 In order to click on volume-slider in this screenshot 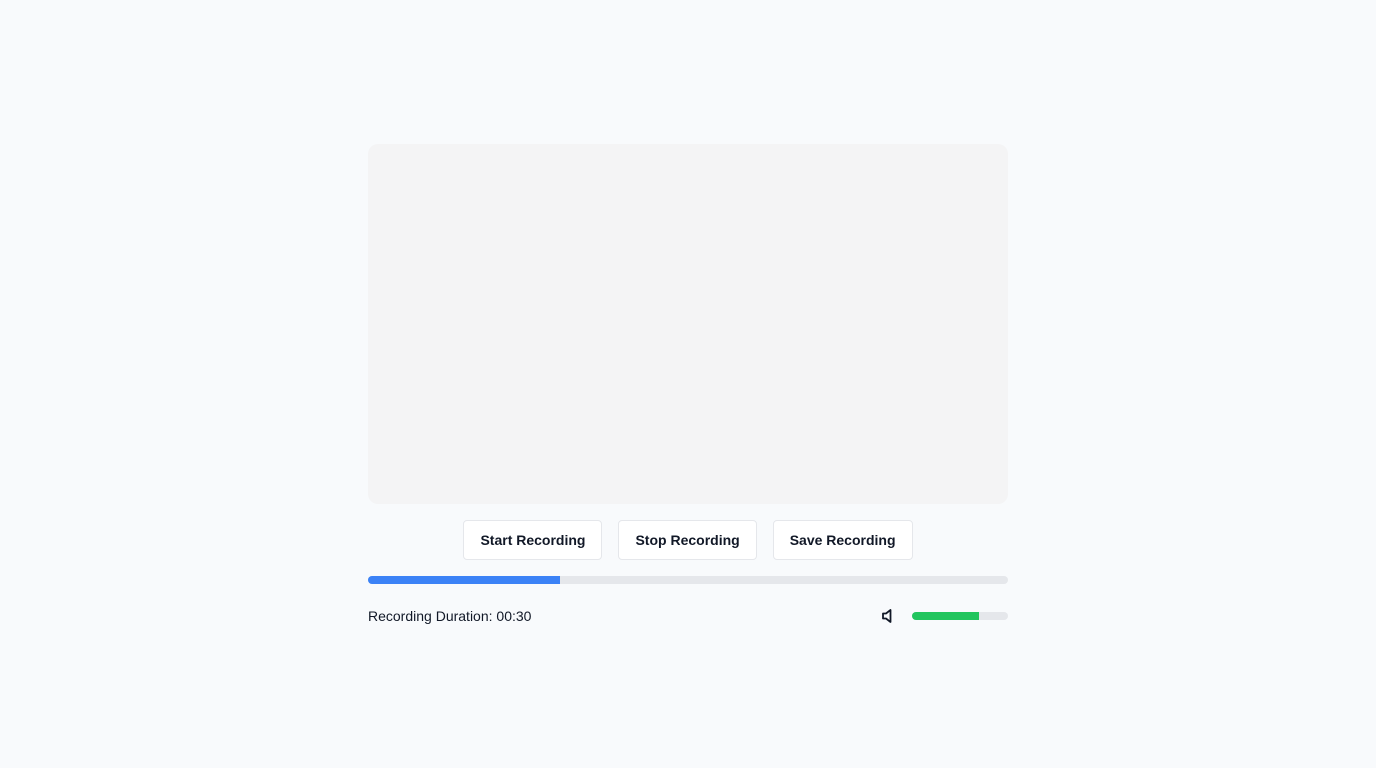, I will do `click(960, 616)`.